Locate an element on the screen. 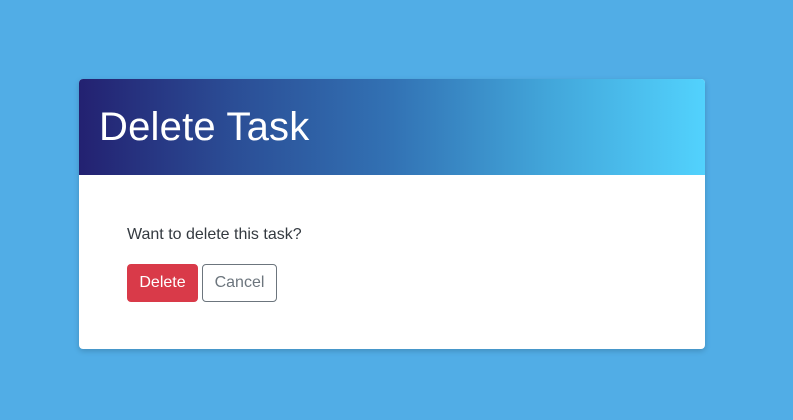 Image resolution: width=793 pixels, height=420 pixels. dialog-actions: Delete Cancel is located at coordinates (392, 283).